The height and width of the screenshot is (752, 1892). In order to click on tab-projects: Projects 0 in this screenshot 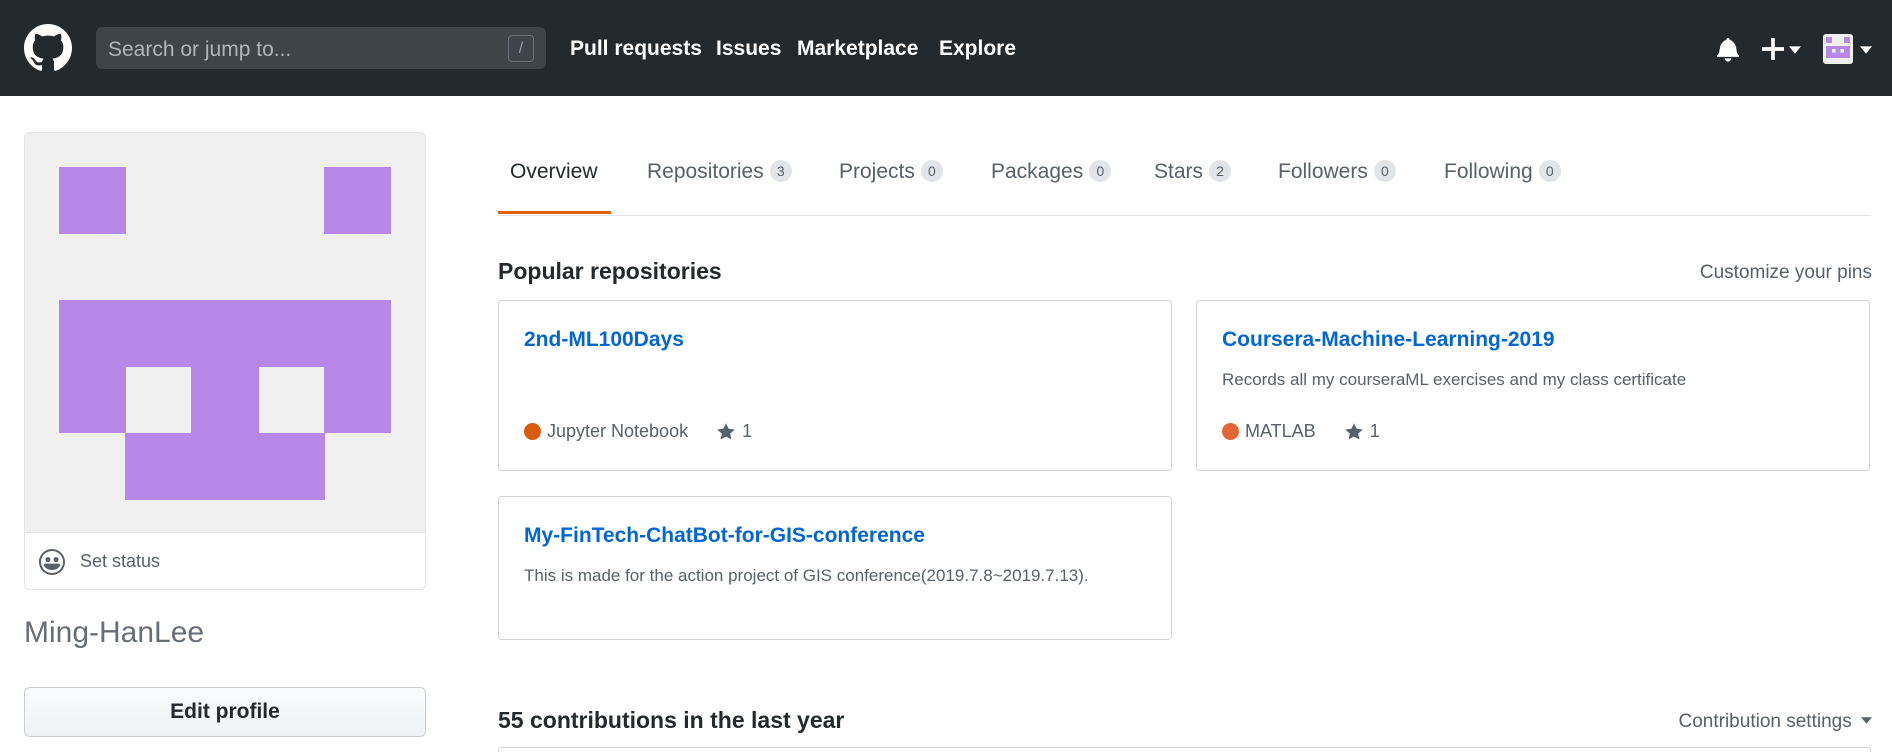, I will do `click(891, 172)`.